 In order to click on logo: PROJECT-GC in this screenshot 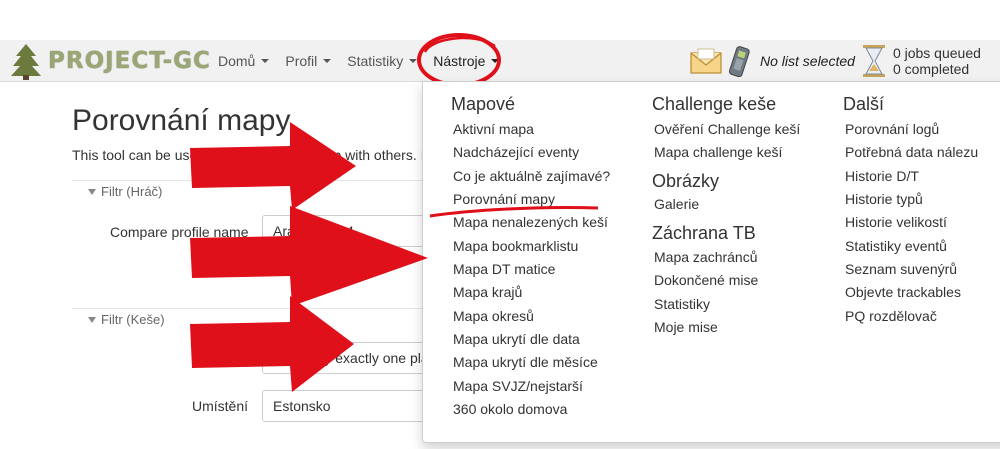, I will do `click(109, 60)`.